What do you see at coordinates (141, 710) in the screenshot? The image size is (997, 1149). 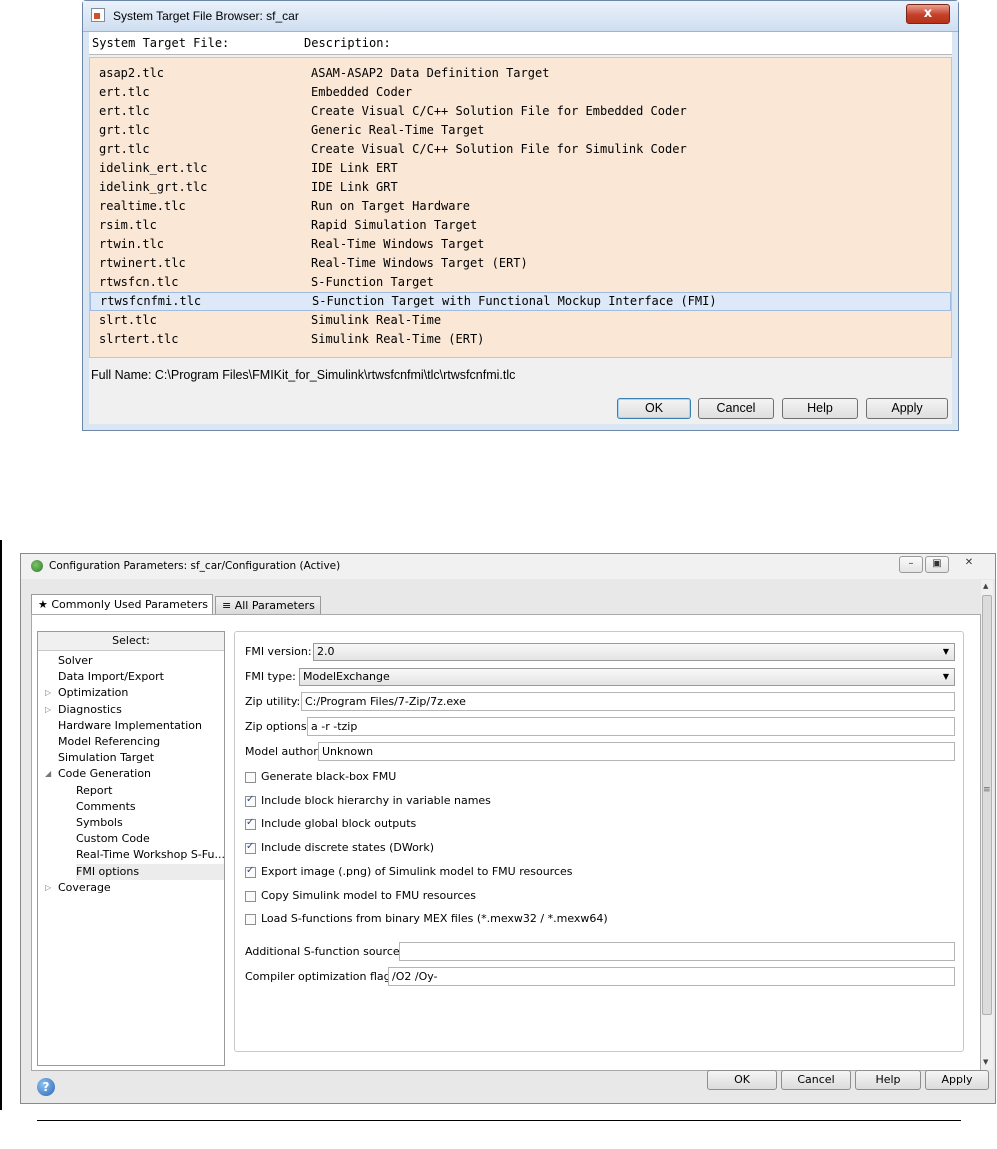 I see `nav-item: Diagnostics` at bounding box center [141, 710].